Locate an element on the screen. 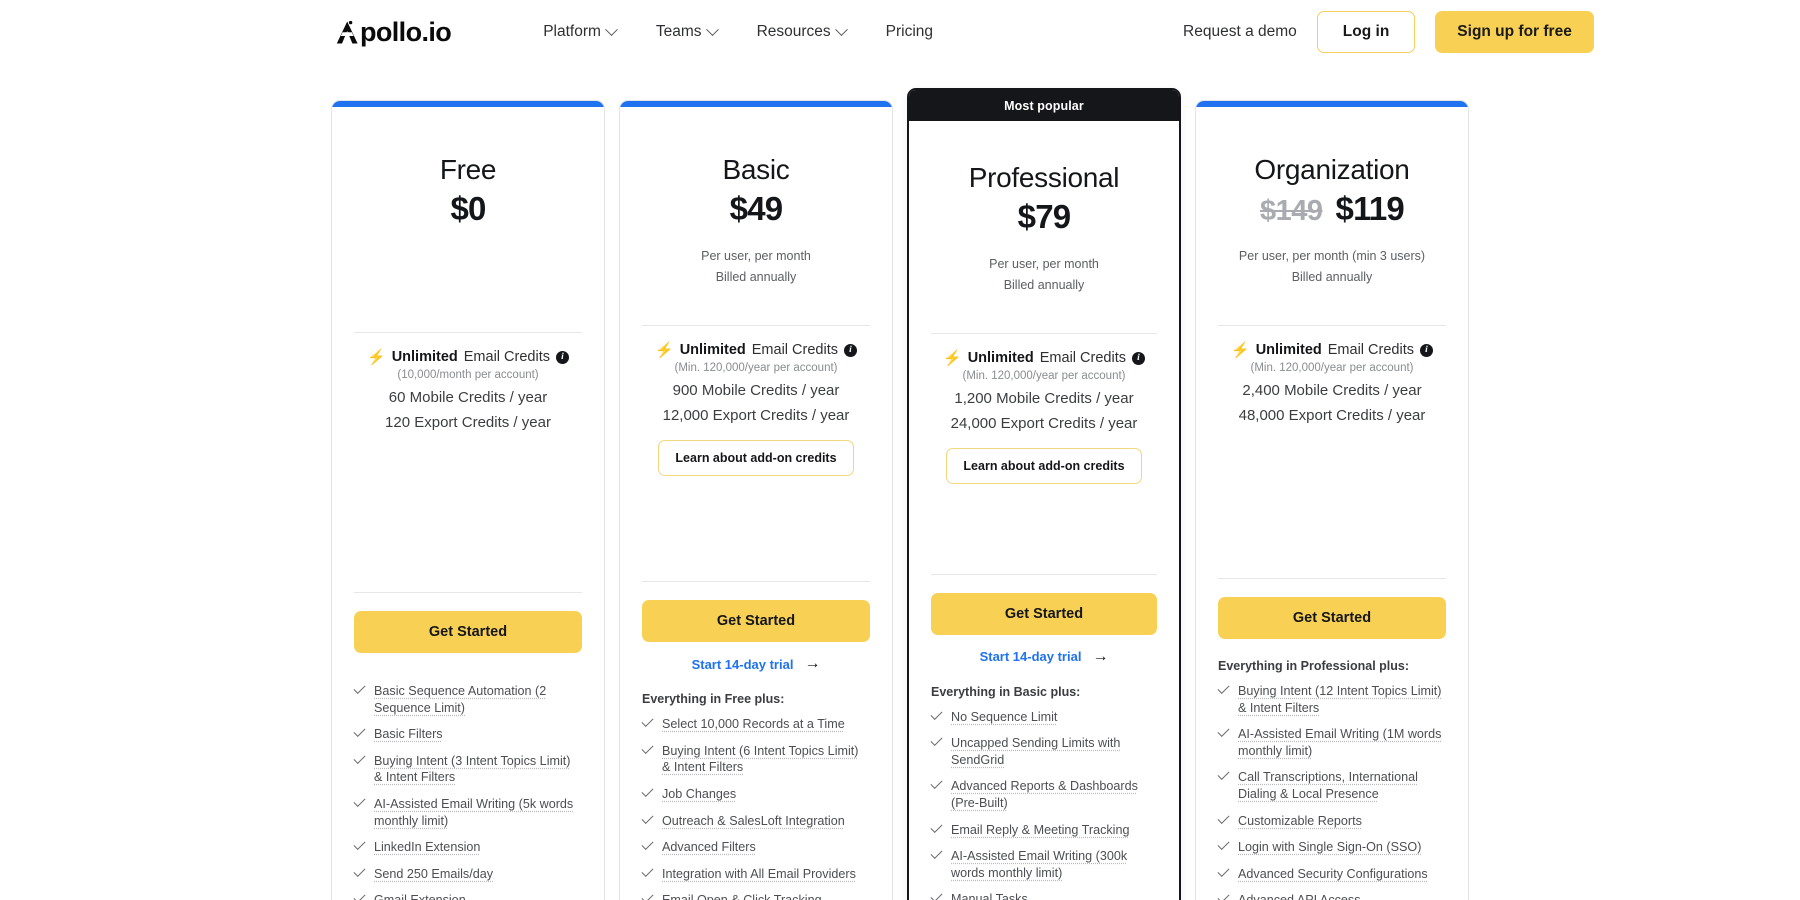 The image size is (1800, 900). apollo-logo: pollo.io is located at coordinates (394, 32).